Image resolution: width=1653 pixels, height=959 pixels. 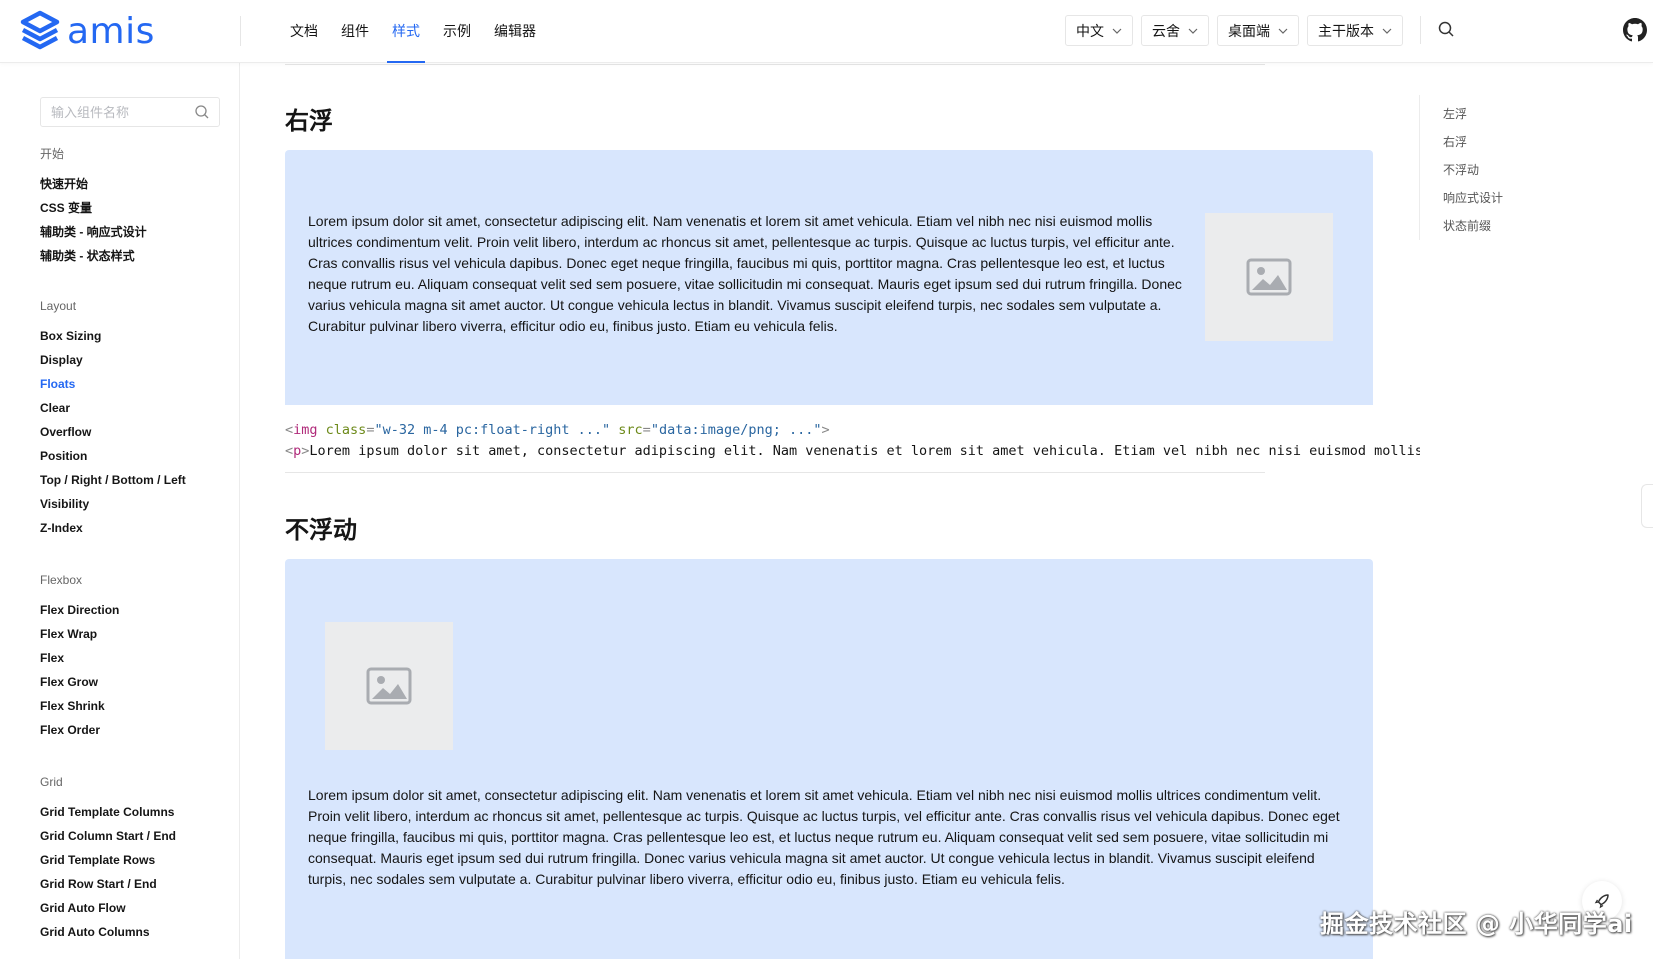 I want to click on sidebar-item-trbl: Top / Right / Bottom / Left, so click(x=113, y=480).